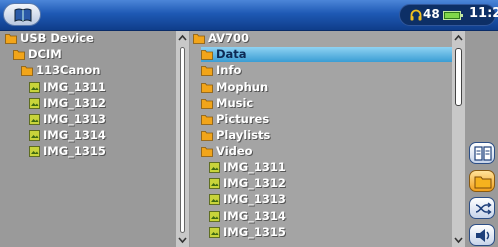 The width and height of the screenshot is (498, 247). I want to click on folder-item: 113Canon, so click(60, 70).